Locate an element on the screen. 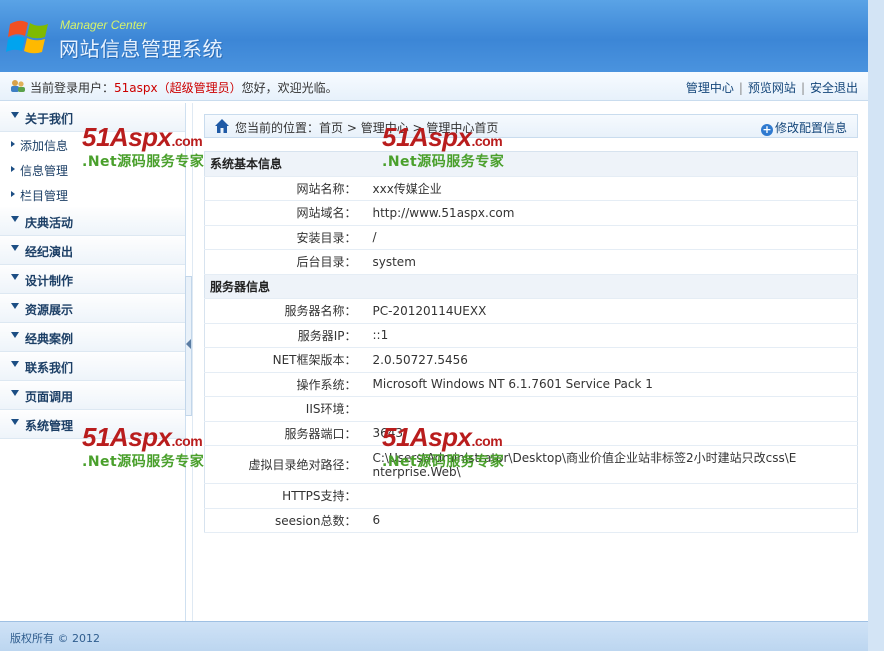  login-user-info: 当前登录用户：51aspx（超级管理员）您好，欢迎光临。 is located at coordinates (184, 87).